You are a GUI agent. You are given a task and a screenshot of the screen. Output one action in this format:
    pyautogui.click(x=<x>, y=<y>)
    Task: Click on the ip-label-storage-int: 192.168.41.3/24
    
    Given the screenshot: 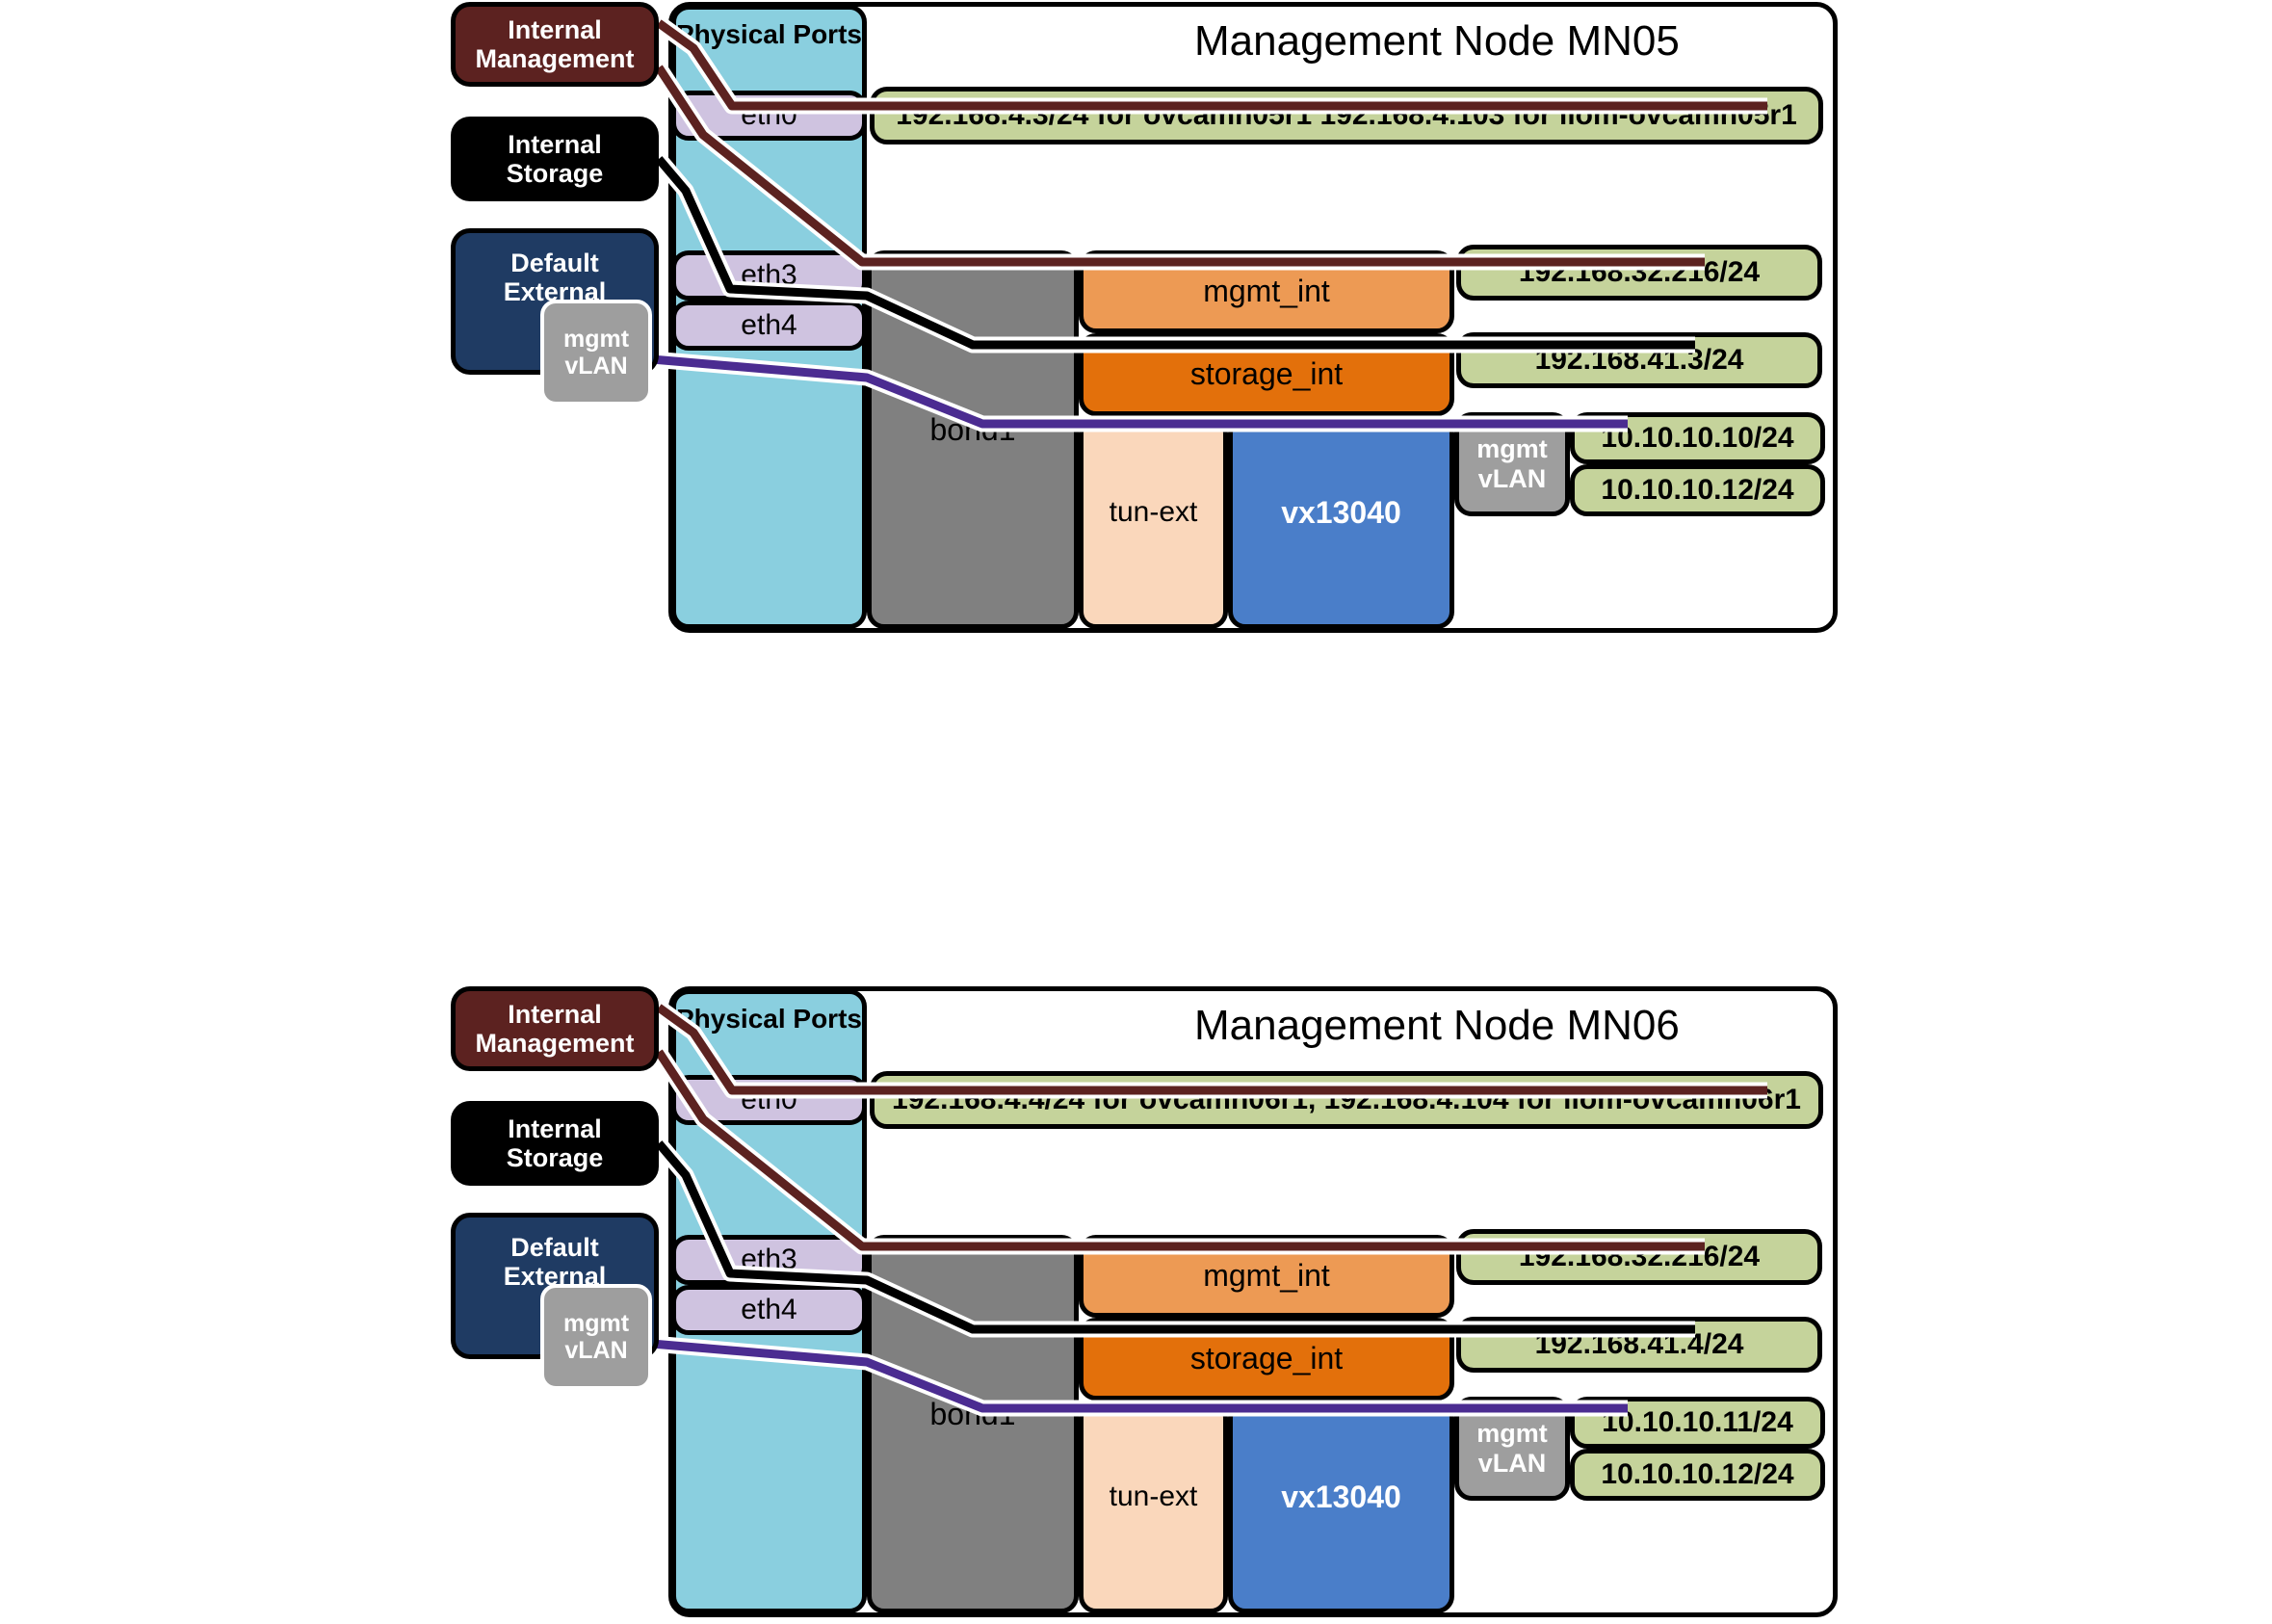 What is the action you would take?
    pyautogui.click(x=1639, y=360)
    